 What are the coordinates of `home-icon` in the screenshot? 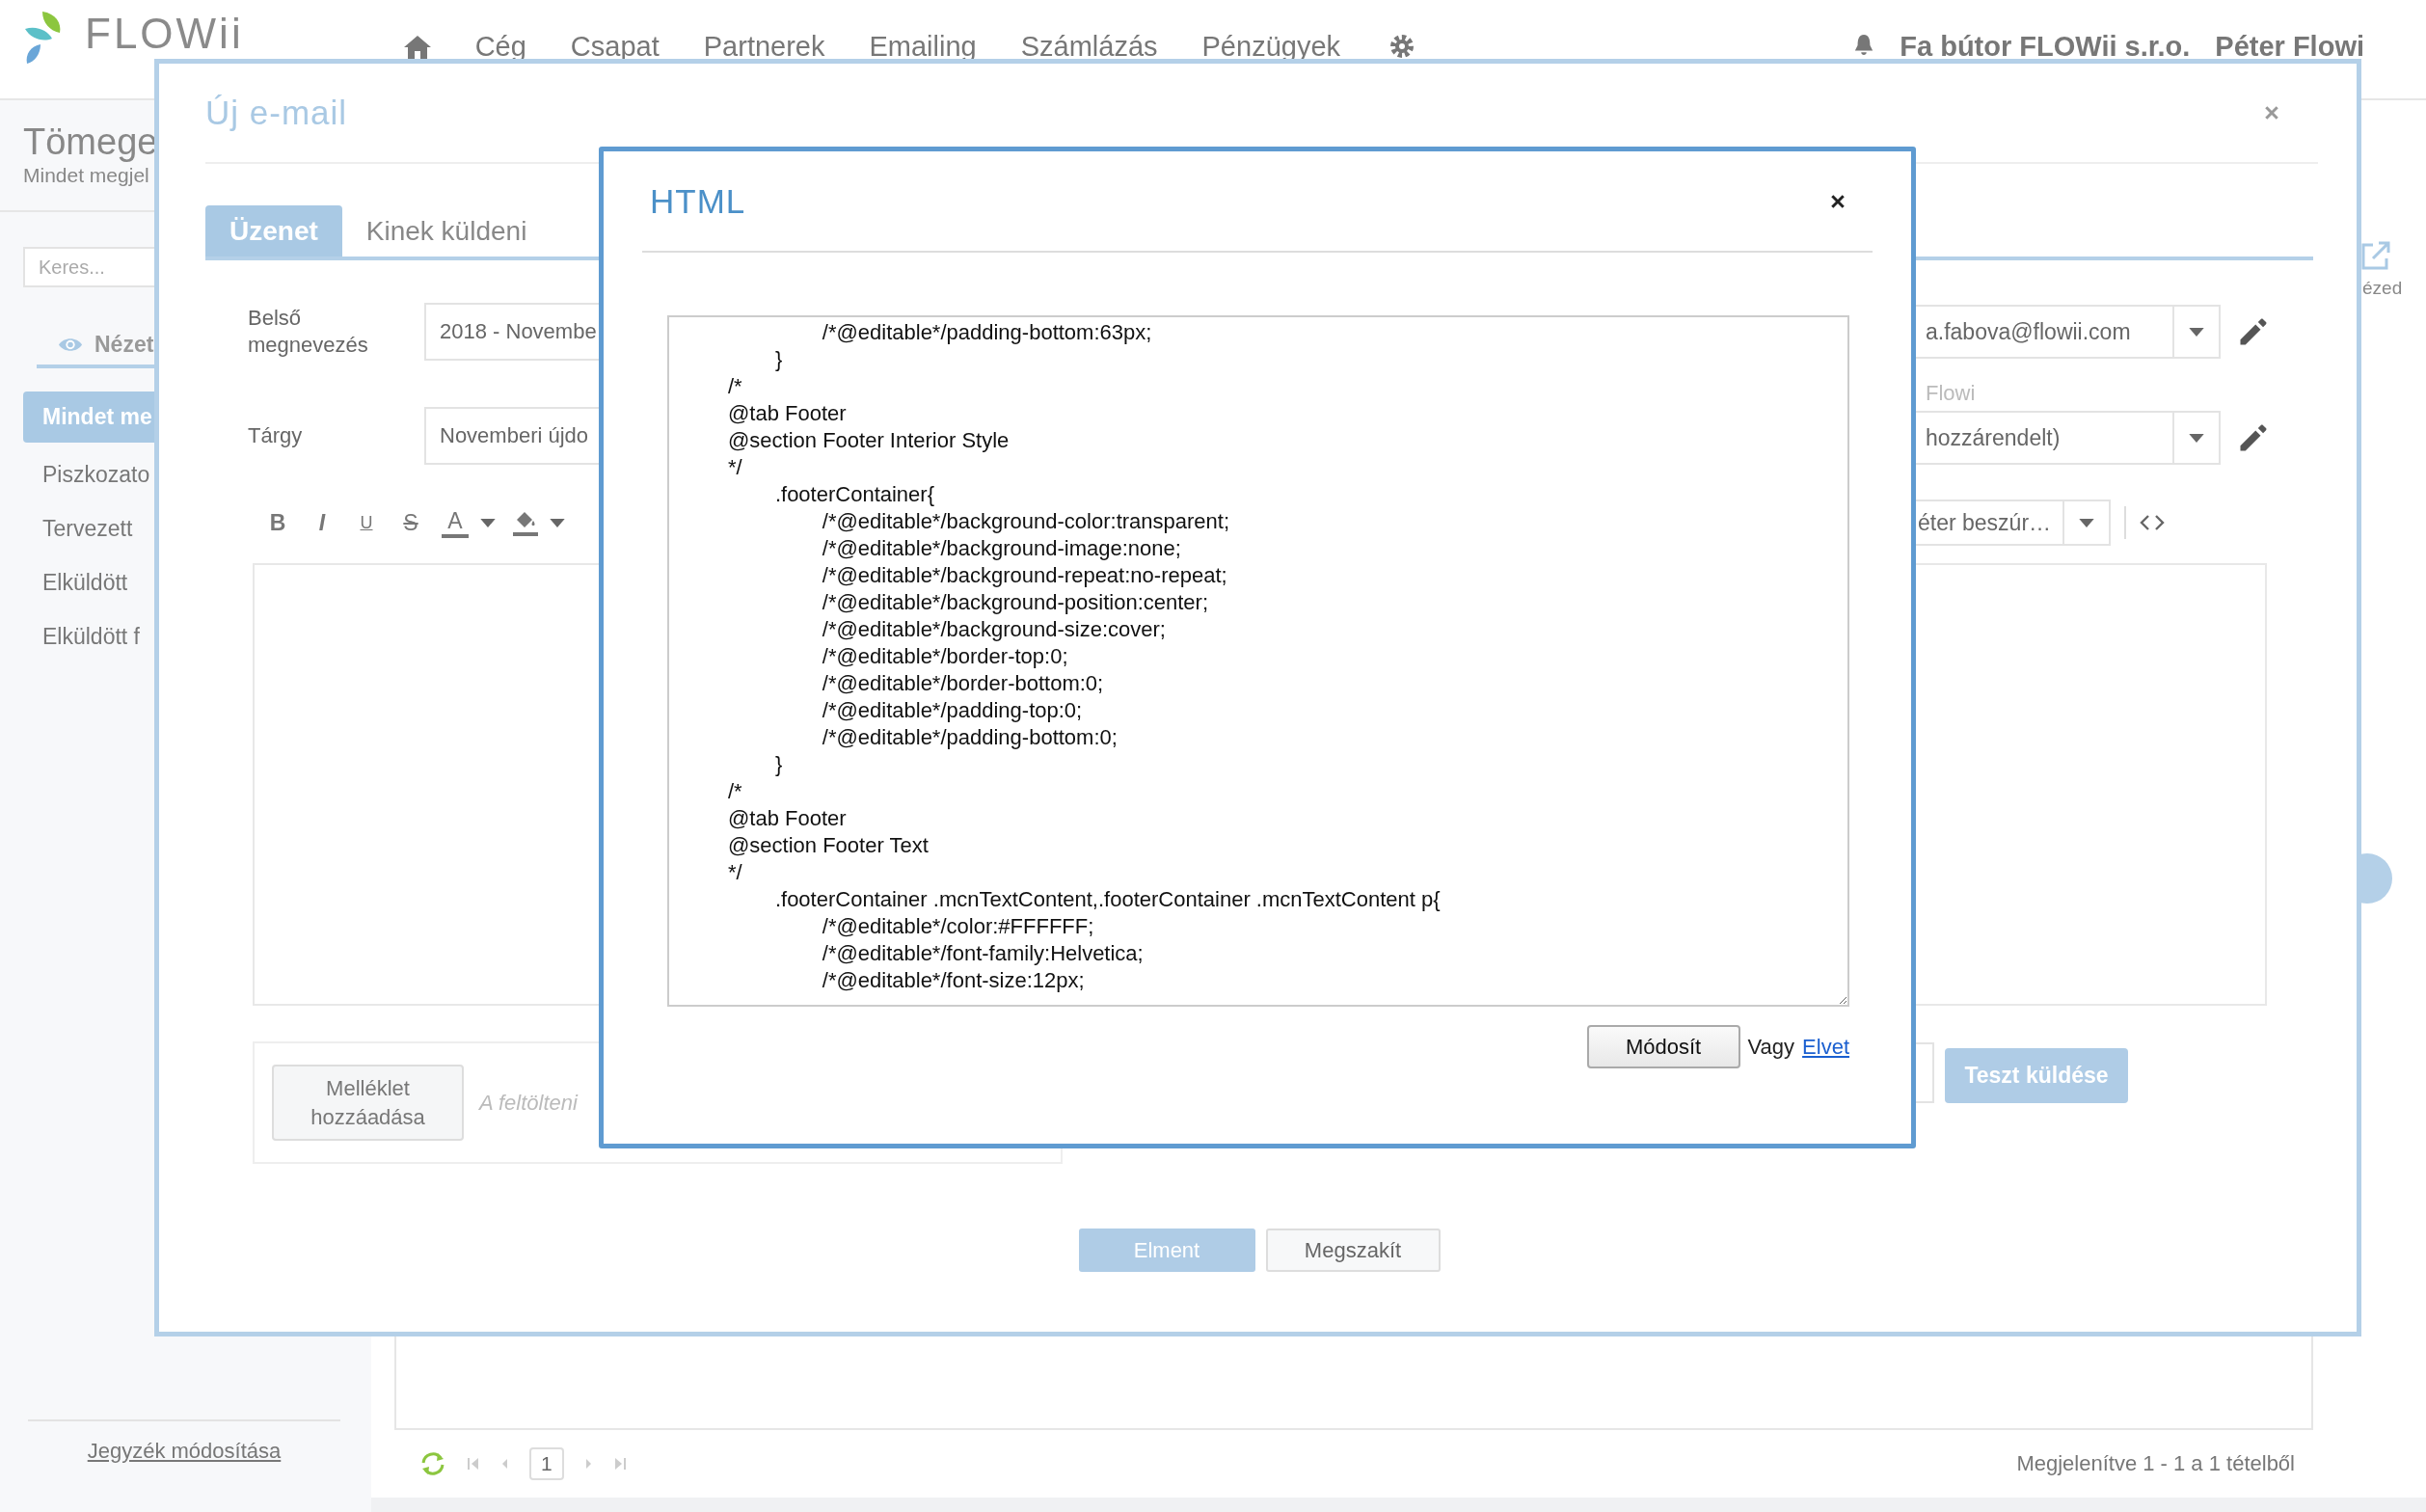 It's located at (417, 47).